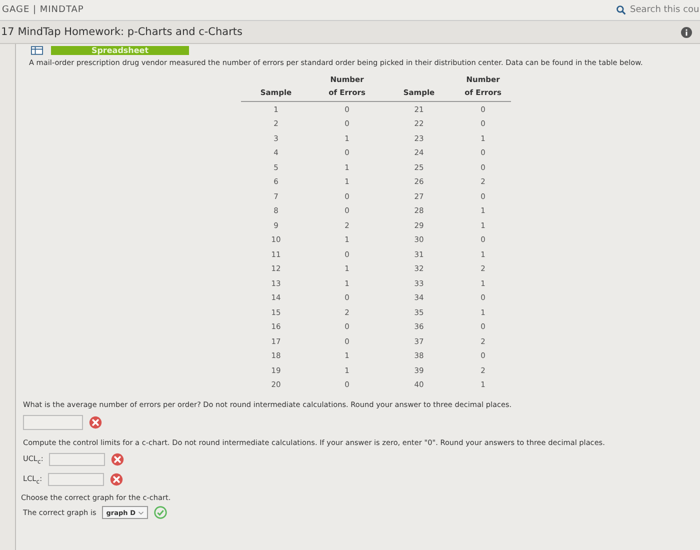  I want to click on caret-icon, so click(141, 512).